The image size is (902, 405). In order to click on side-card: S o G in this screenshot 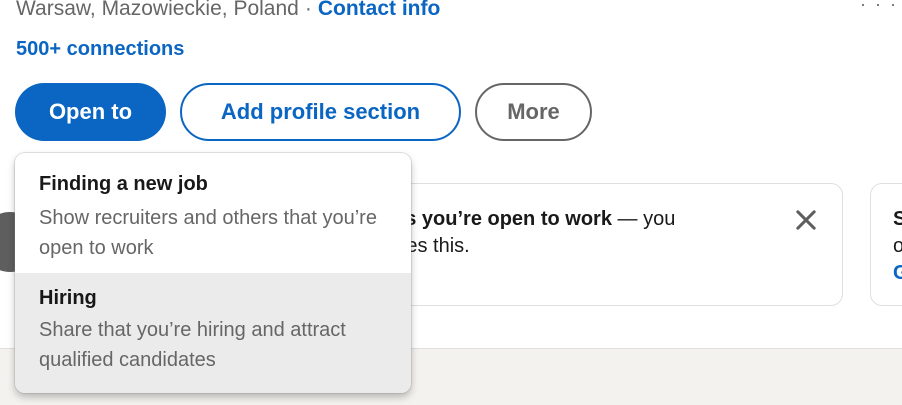, I will do `click(886, 244)`.